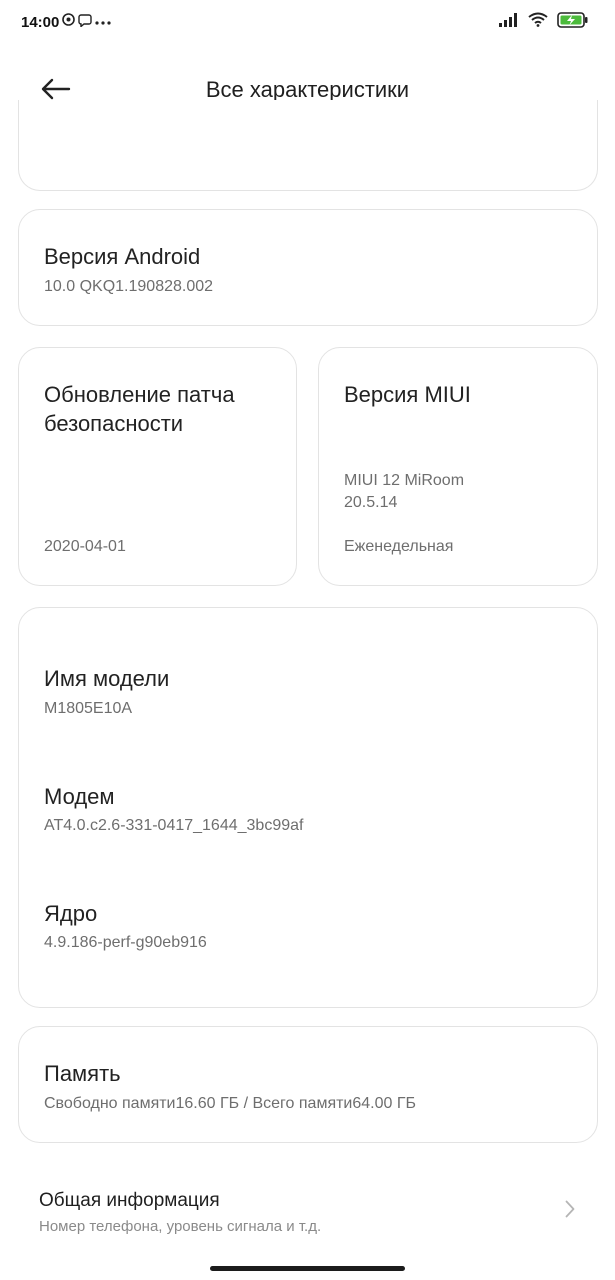 The width and height of the screenshot is (615, 1280). Describe the element at coordinates (371, 502) in the screenshot. I see `miui-version-value-line2: 20.5.14` at that location.